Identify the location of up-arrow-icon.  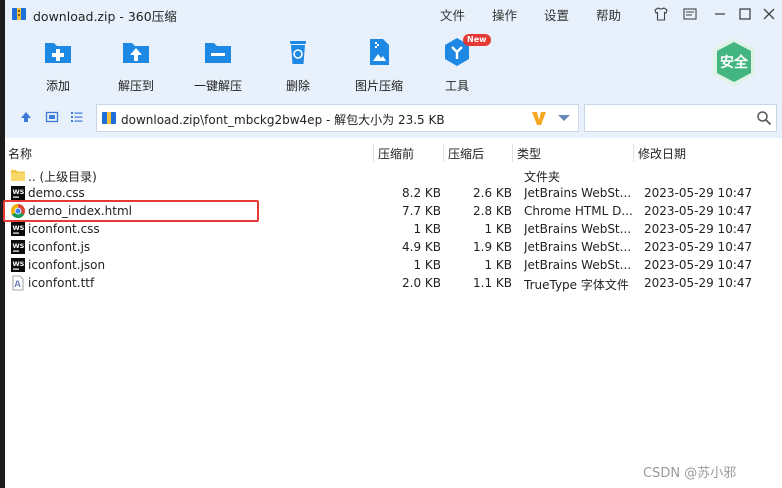
(26, 117).